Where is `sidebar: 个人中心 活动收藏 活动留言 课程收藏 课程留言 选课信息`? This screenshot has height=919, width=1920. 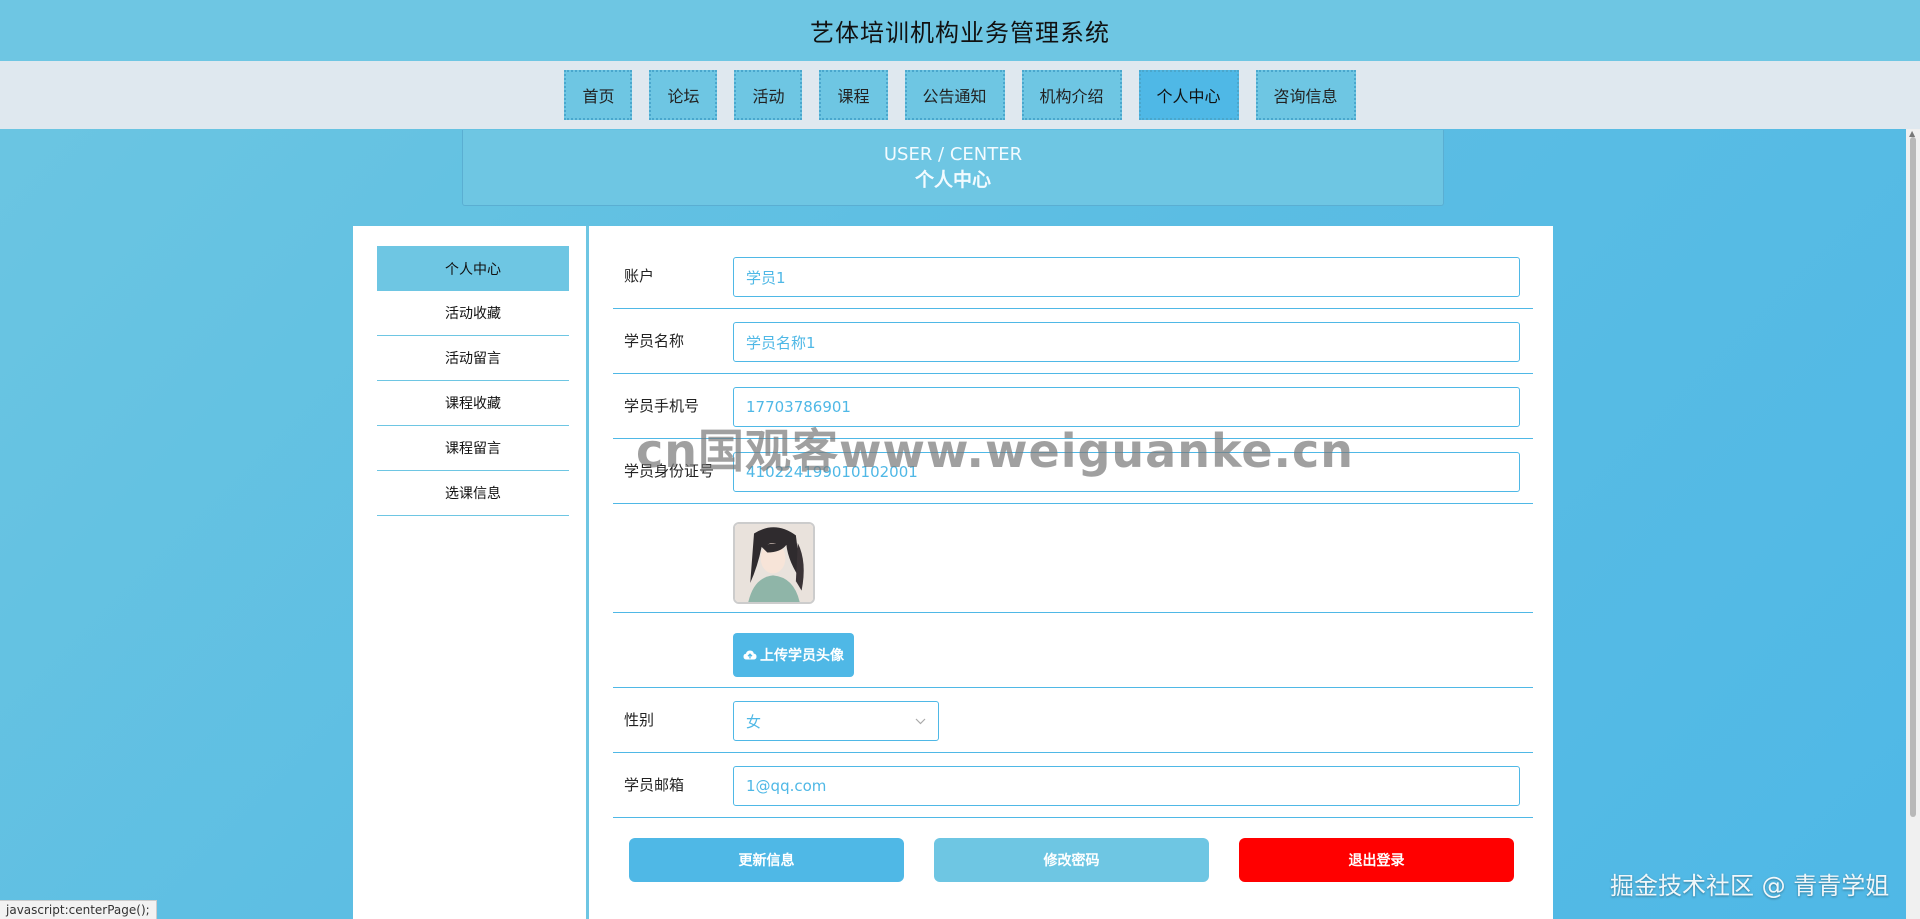
sidebar: 个人中心 活动收藏 活动留言 课程收藏 课程留言 选课信息 is located at coordinates (471, 572).